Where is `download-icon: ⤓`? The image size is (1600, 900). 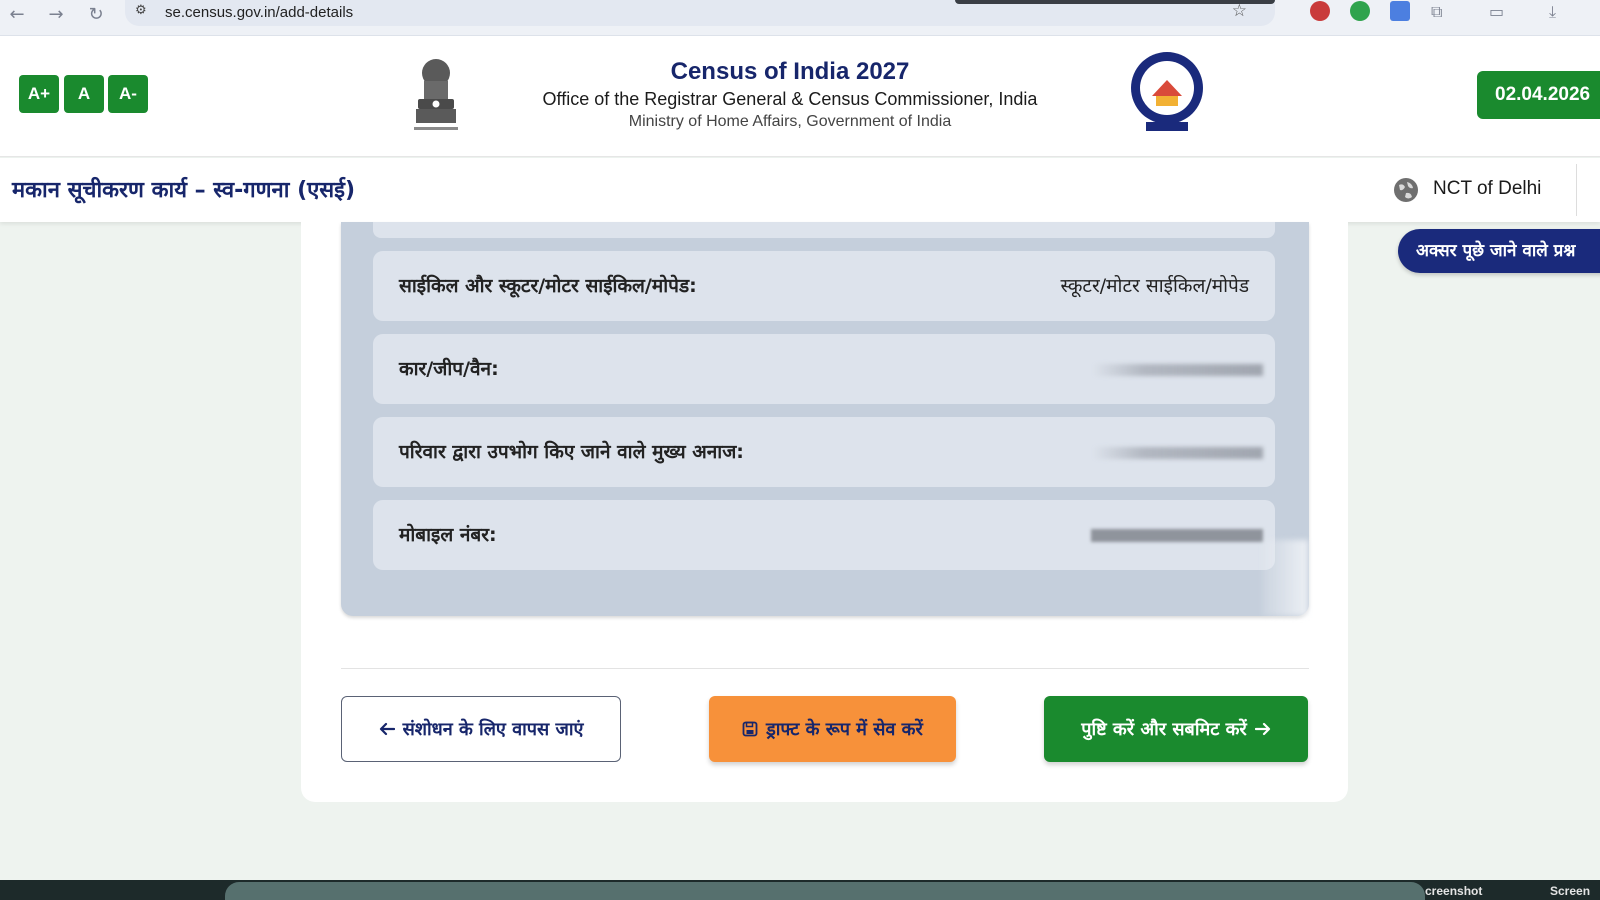
download-icon: ⤓ is located at coordinates (1552, 12).